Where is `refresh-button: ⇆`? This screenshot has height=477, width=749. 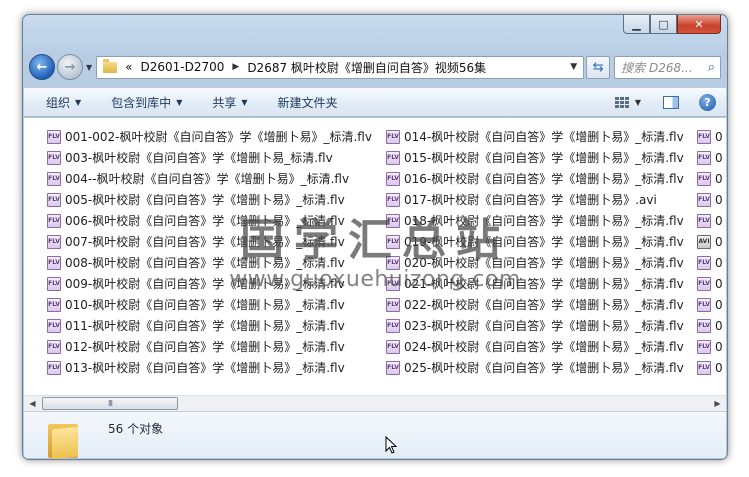
refresh-button: ⇆ is located at coordinates (598, 67).